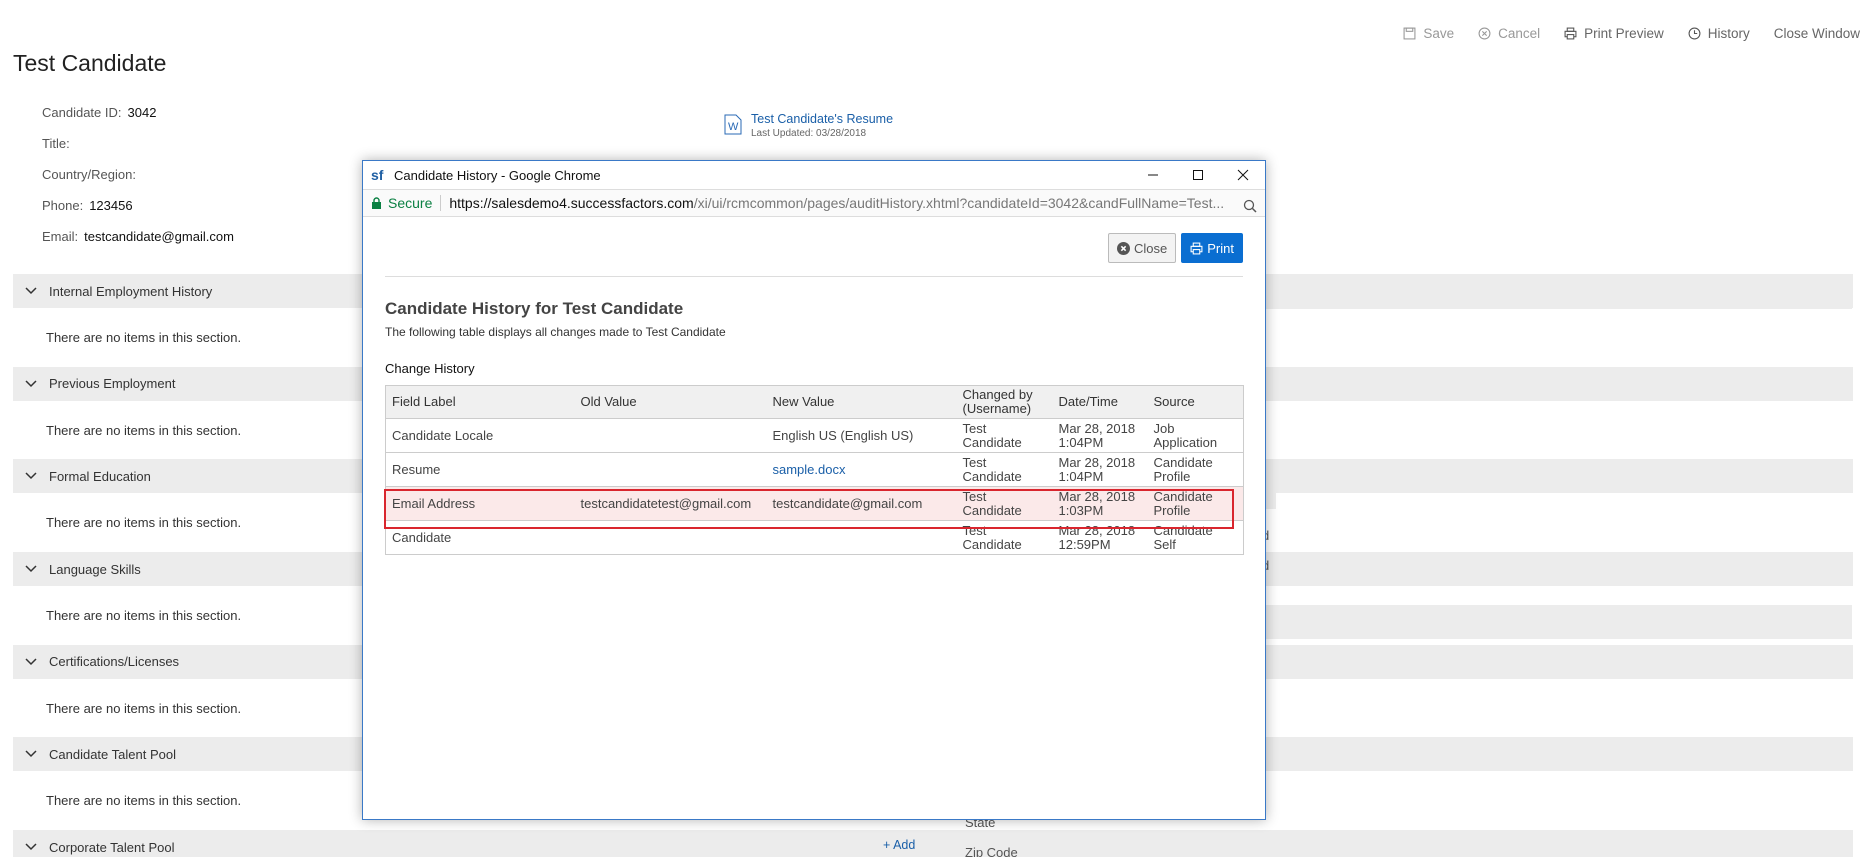 The width and height of the screenshot is (1872, 857). Describe the element at coordinates (1614, 33) in the screenshot. I see `print-preview-button: Print Preview` at that location.